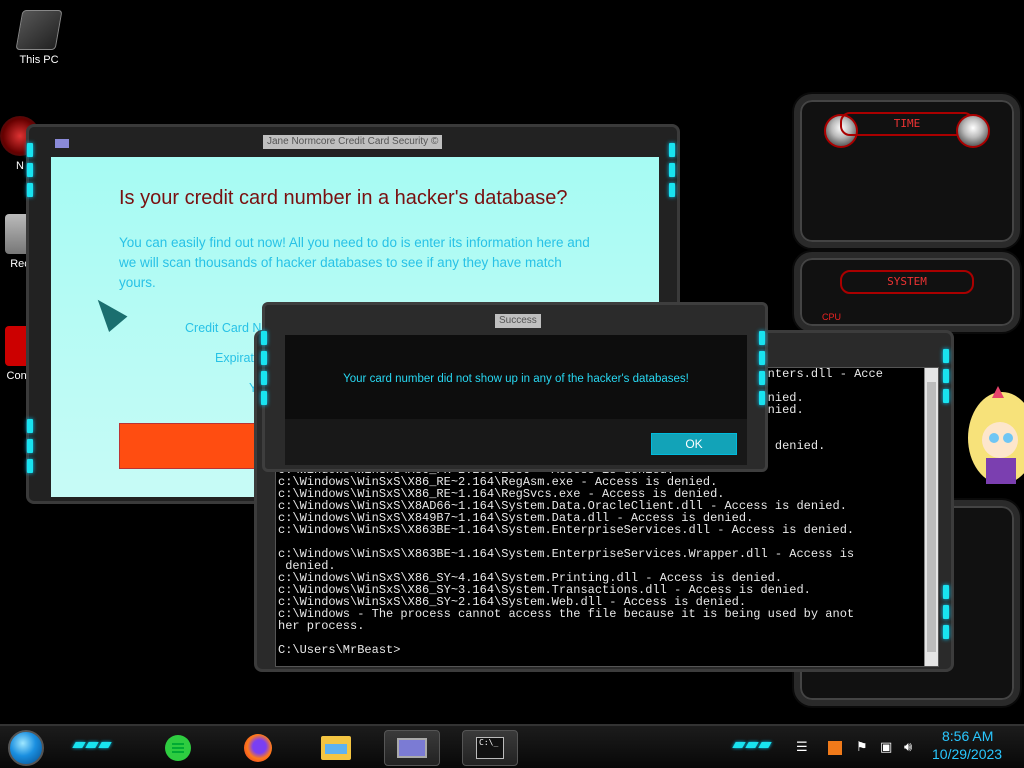 Image resolution: width=1024 pixels, height=768 pixels. What do you see at coordinates (694, 444) in the screenshot?
I see `ok-button: OK` at bounding box center [694, 444].